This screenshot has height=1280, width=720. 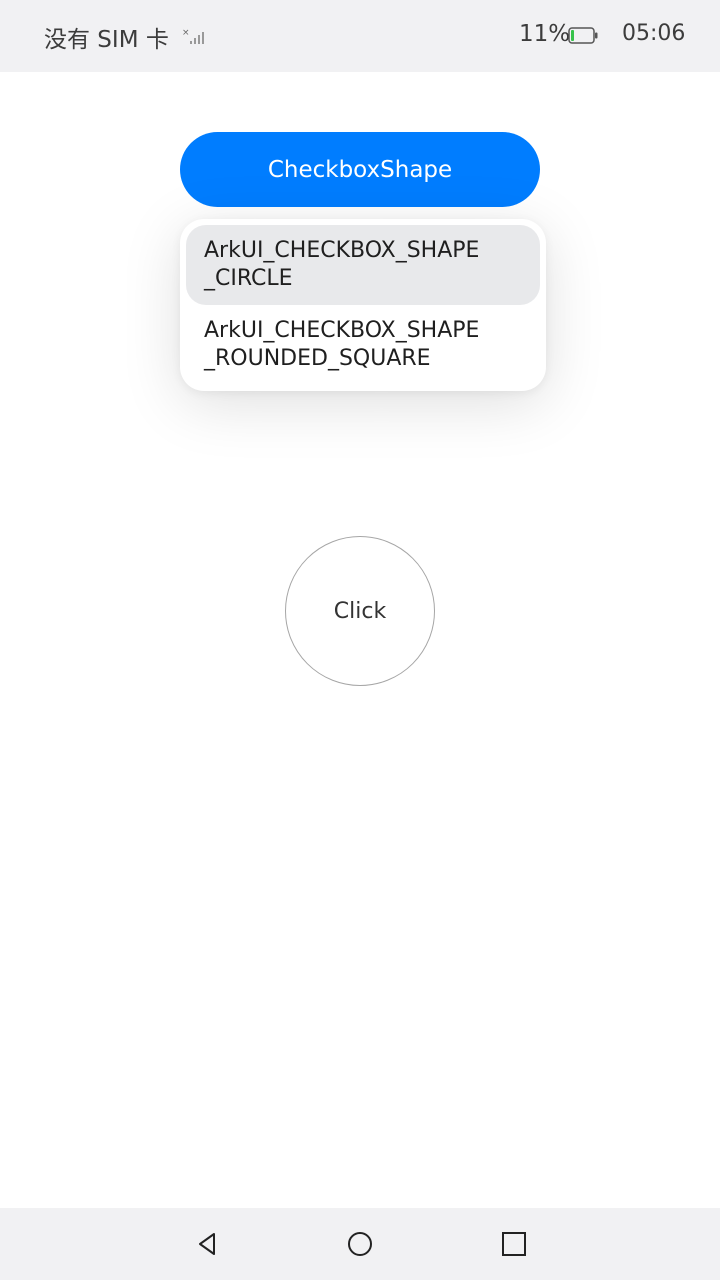 I want to click on click-button: Click, so click(x=360, y=611).